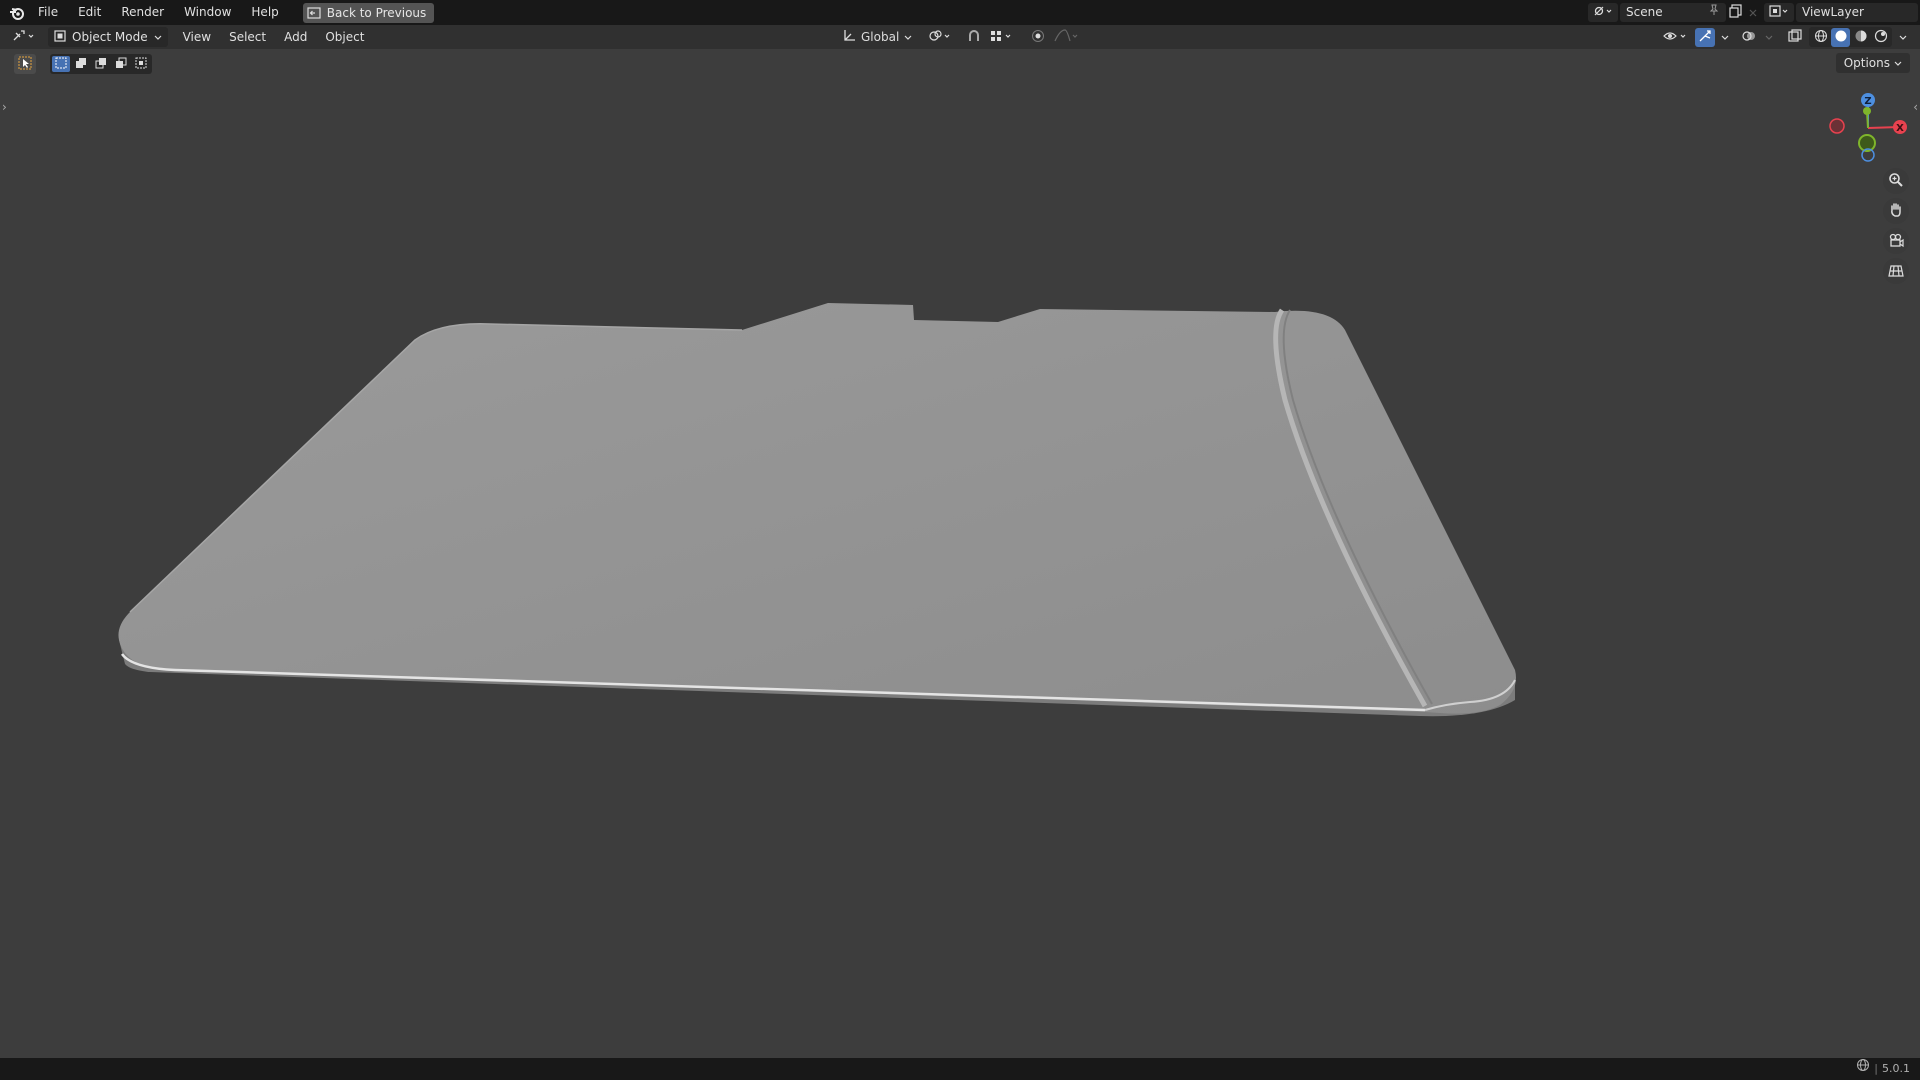  What do you see at coordinates (1868, 128) in the screenshot?
I see `navigation-gizmo: Z X` at bounding box center [1868, 128].